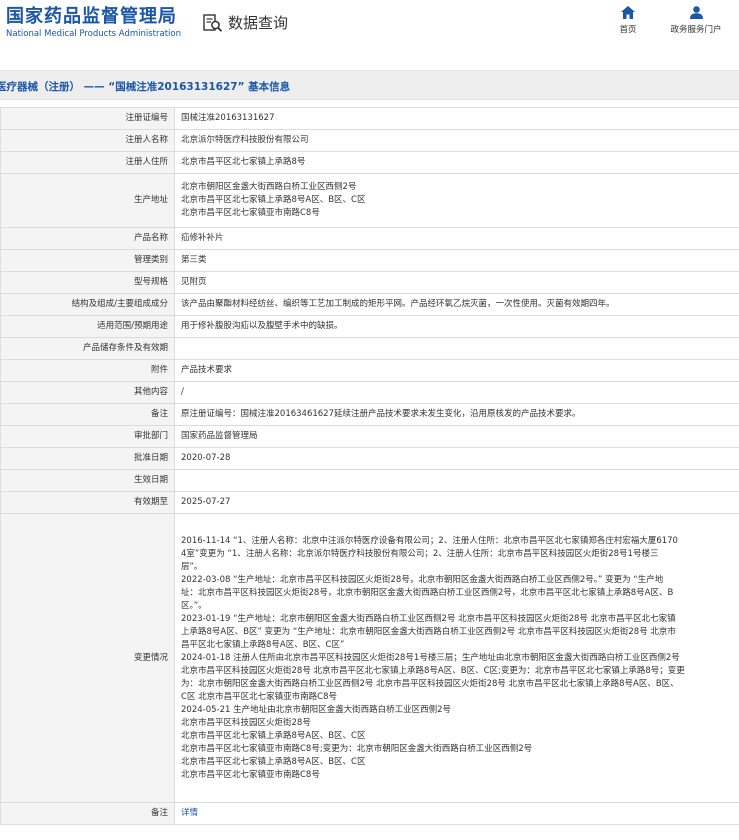 This screenshot has width=739, height=840. I want to click on row-value: 见附页, so click(456, 282).